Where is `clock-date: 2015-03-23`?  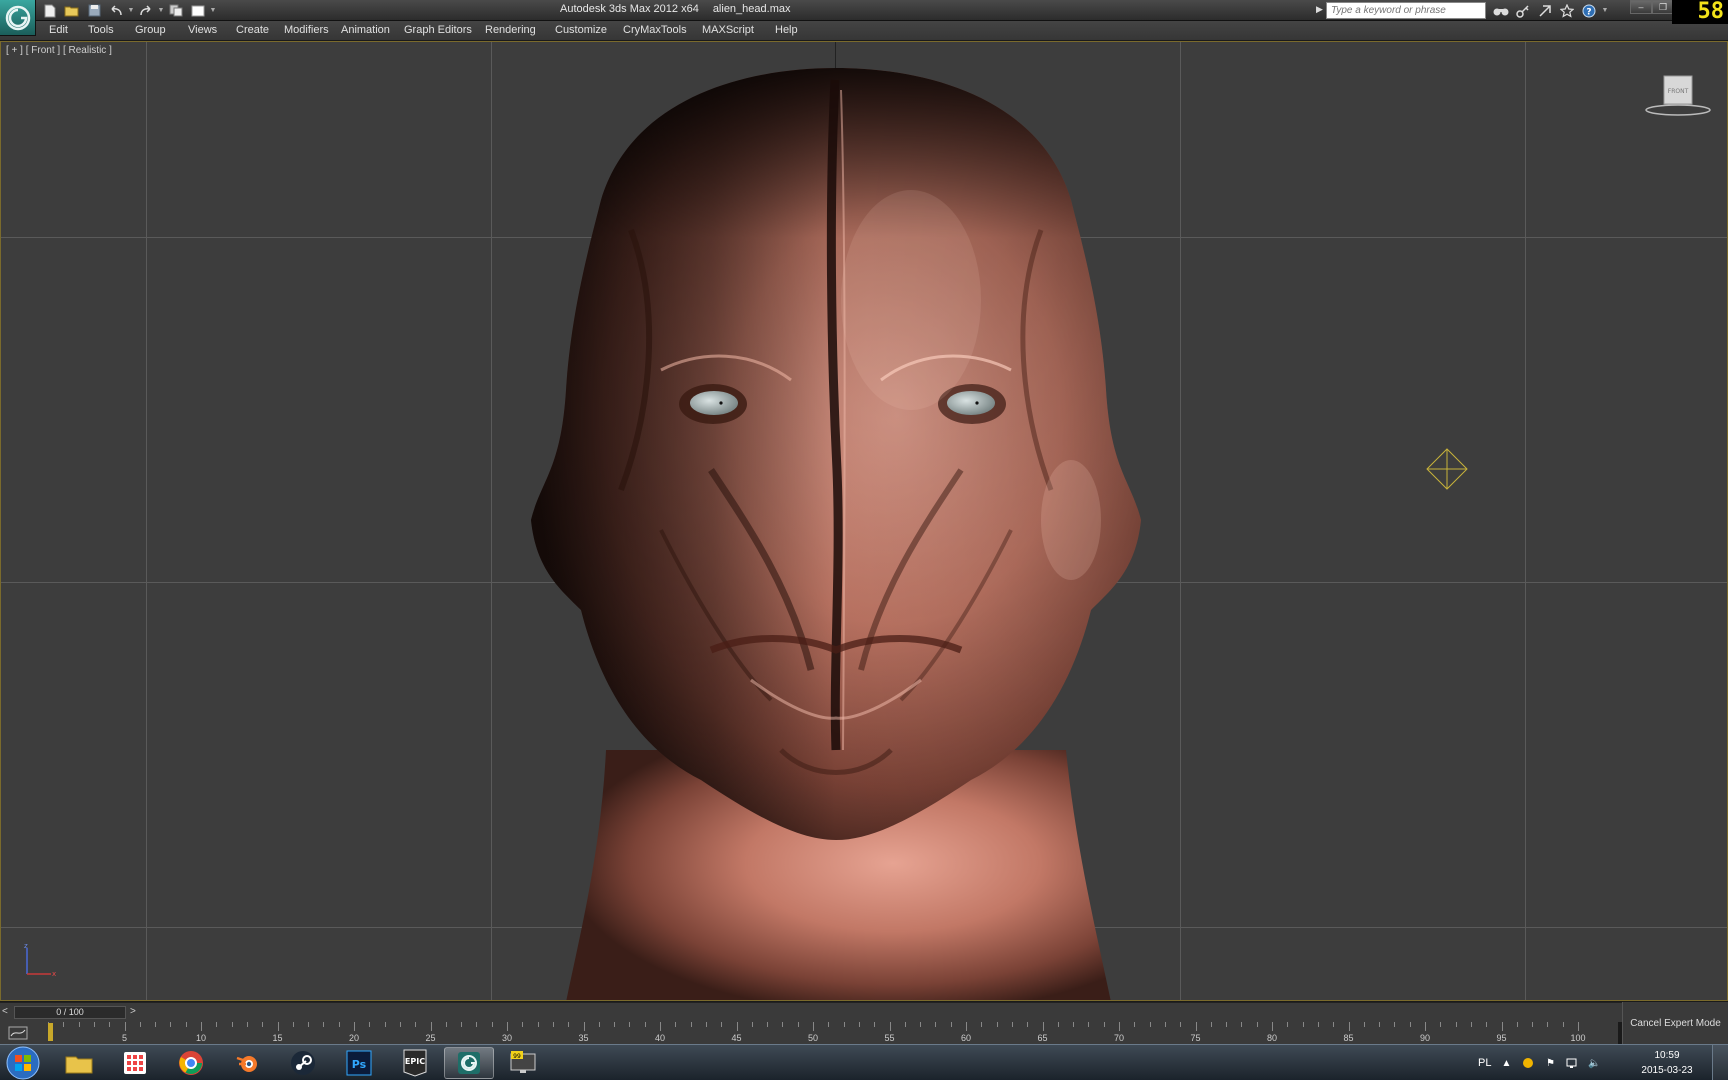
clock-date: 2015-03-23 is located at coordinates (1667, 1070).